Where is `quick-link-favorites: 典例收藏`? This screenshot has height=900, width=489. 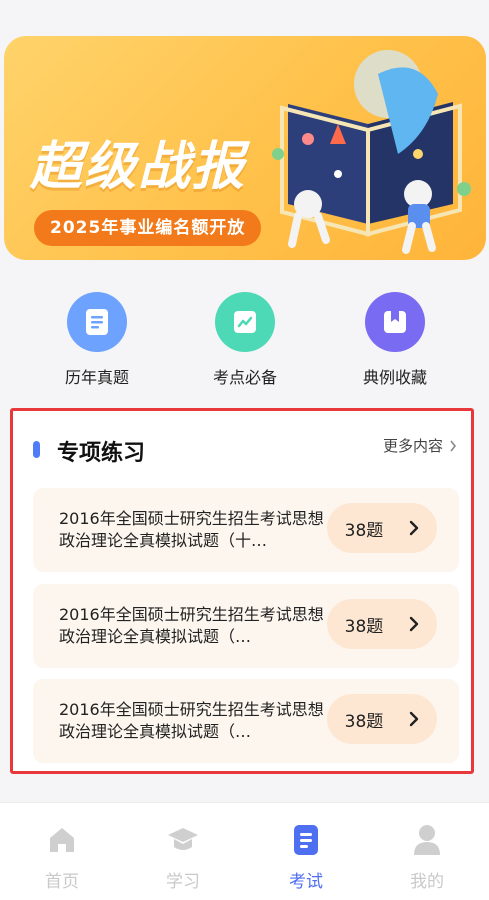
quick-link-favorites: 典例收藏 is located at coordinates (395, 340).